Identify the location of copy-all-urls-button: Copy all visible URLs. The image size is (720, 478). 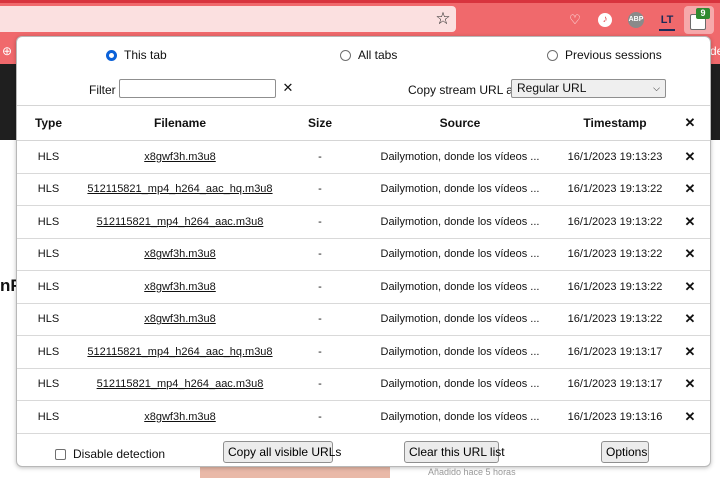
(282, 452).